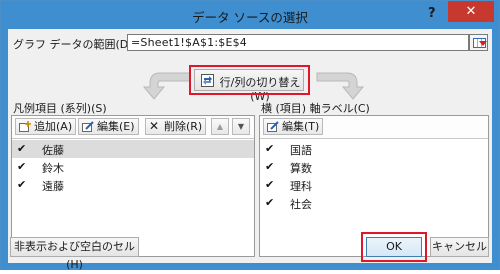 The image size is (500, 274). I want to click on axis-item: ✔ 社会, so click(374, 203).